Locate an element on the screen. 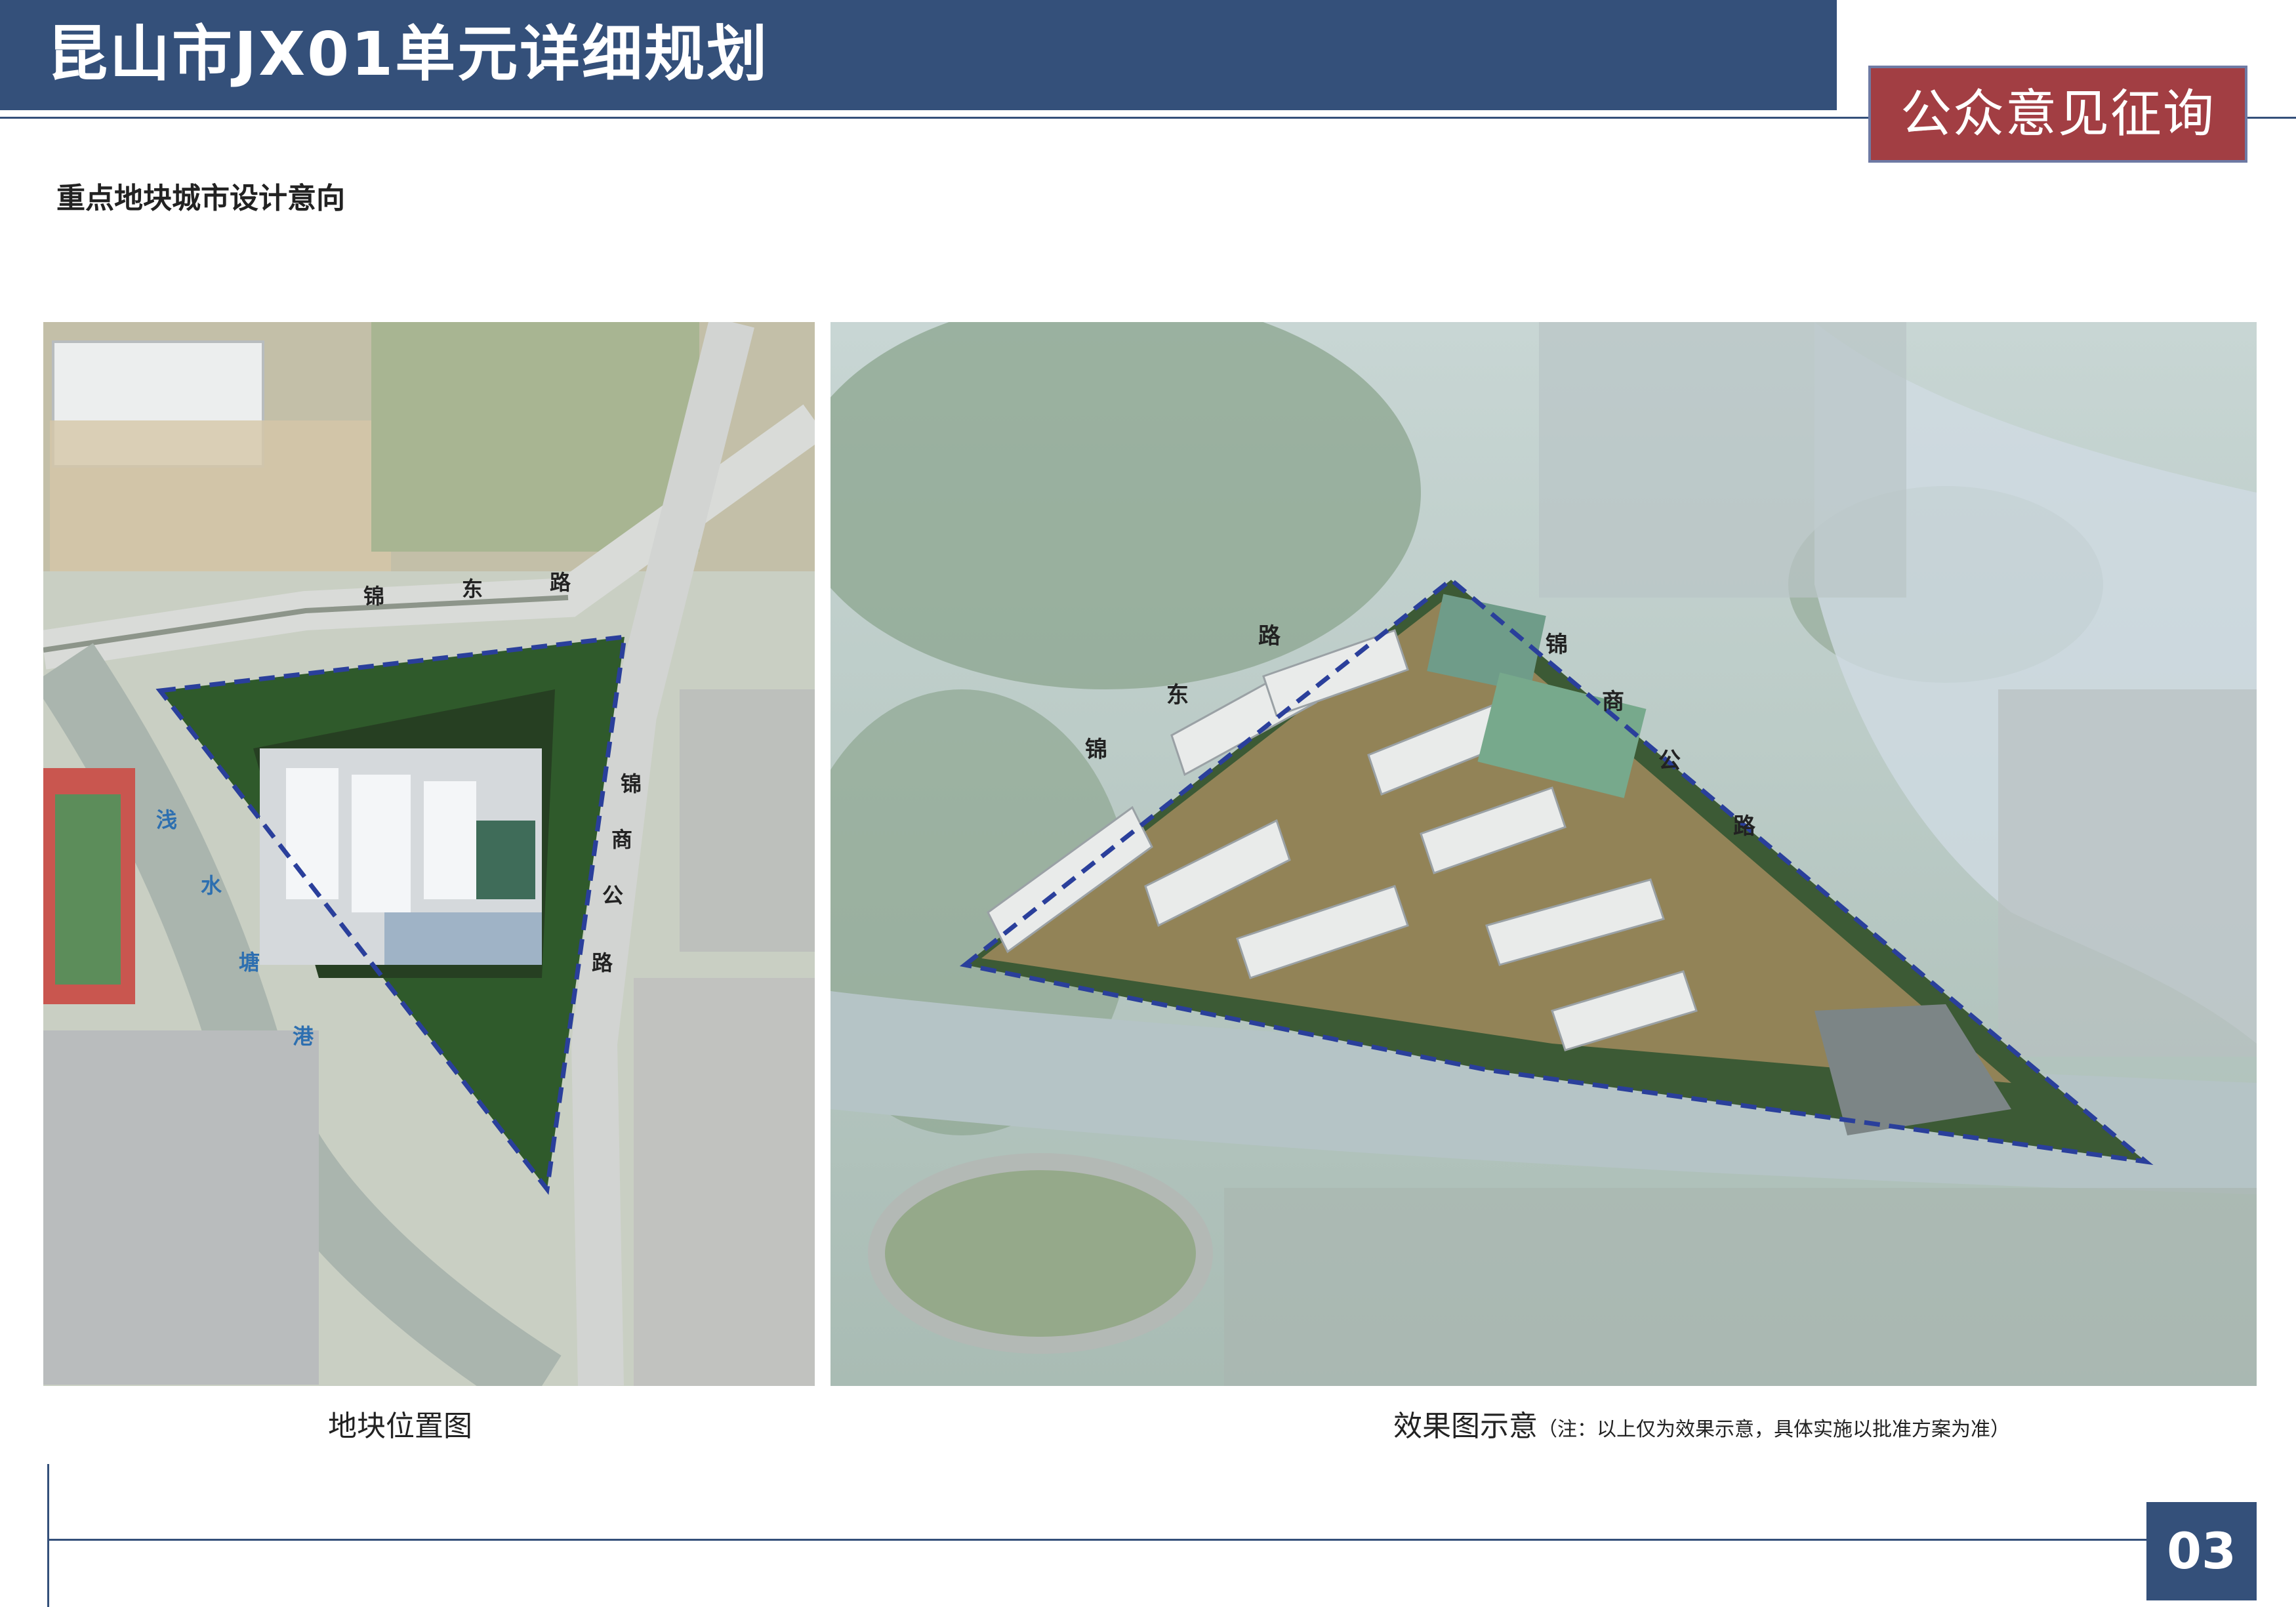 The width and height of the screenshot is (2296, 1607). page-title: 昆山市JX01单元详细规划 is located at coordinates (408, 54).